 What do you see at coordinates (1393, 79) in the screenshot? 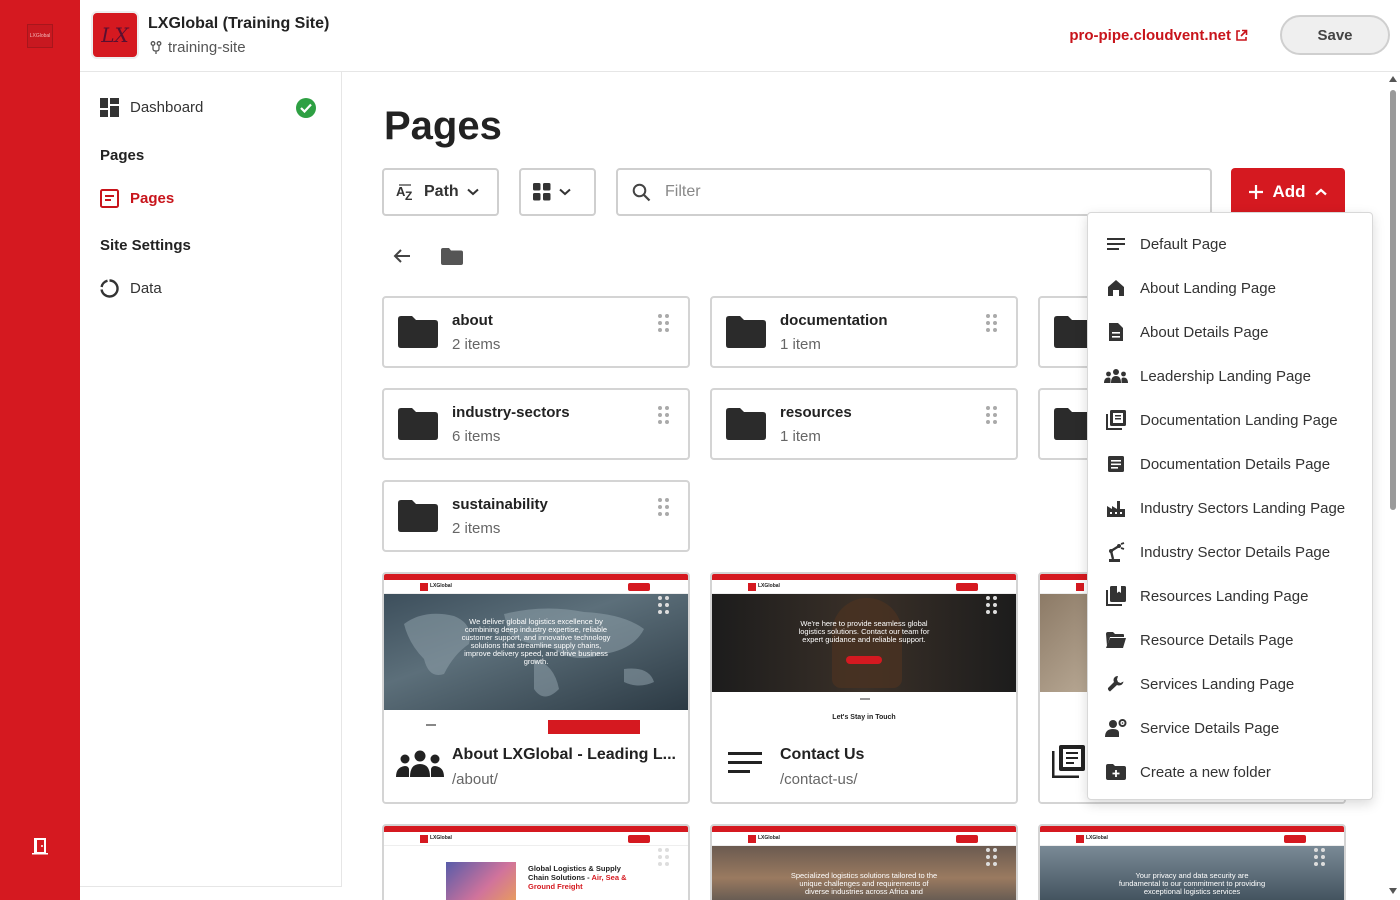
I see `scroll-up-icon` at bounding box center [1393, 79].